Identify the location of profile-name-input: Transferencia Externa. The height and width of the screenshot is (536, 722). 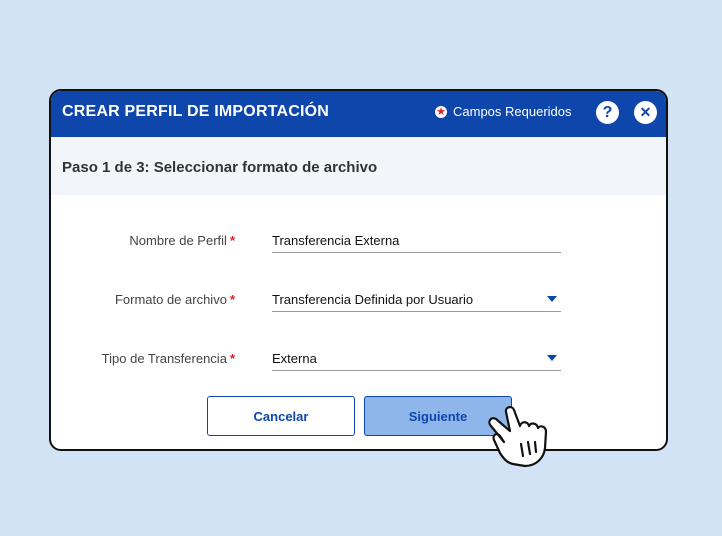
(416, 241).